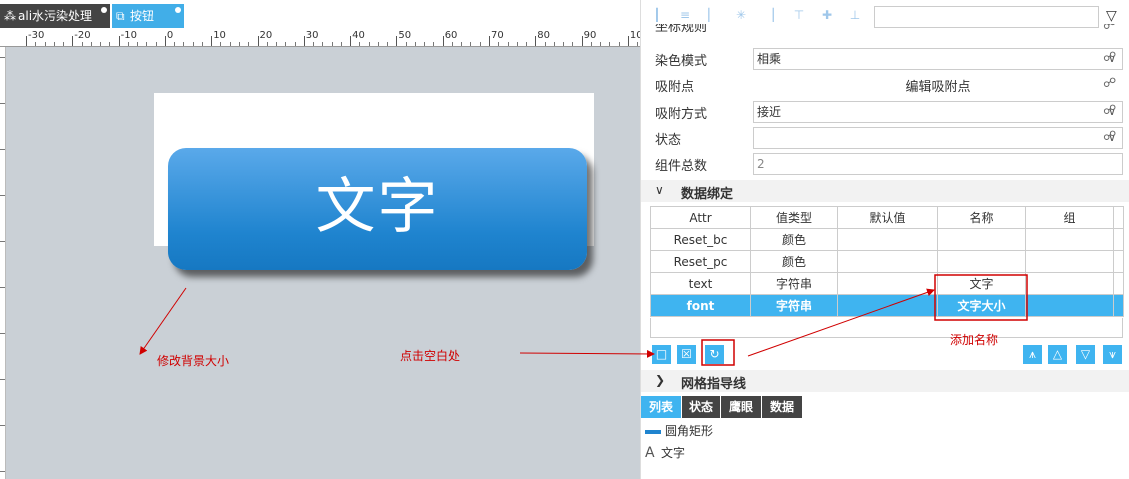 This screenshot has height=479, width=1129. What do you see at coordinates (661, 354) in the screenshot?
I see `add-row-icon: □` at bounding box center [661, 354].